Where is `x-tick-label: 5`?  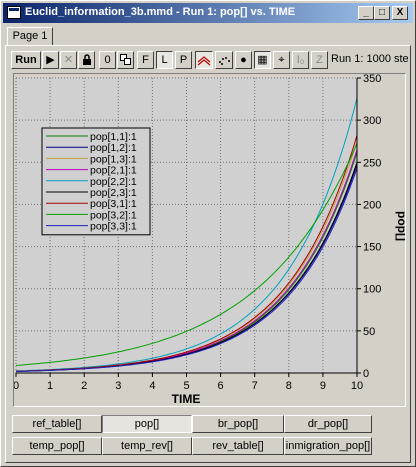 x-tick-label: 5 is located at coordinates (186, 386).